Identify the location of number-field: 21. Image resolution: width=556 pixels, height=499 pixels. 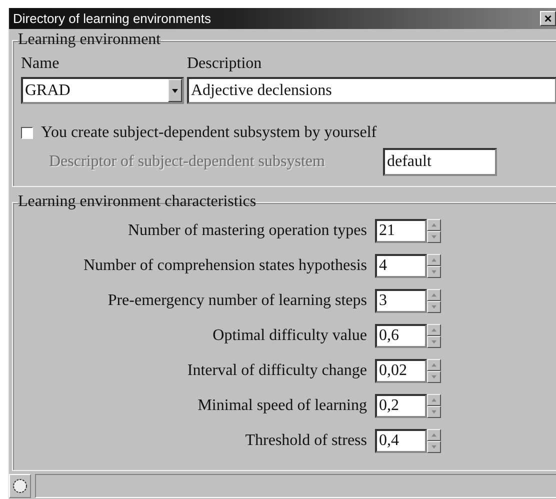
(401, 231).